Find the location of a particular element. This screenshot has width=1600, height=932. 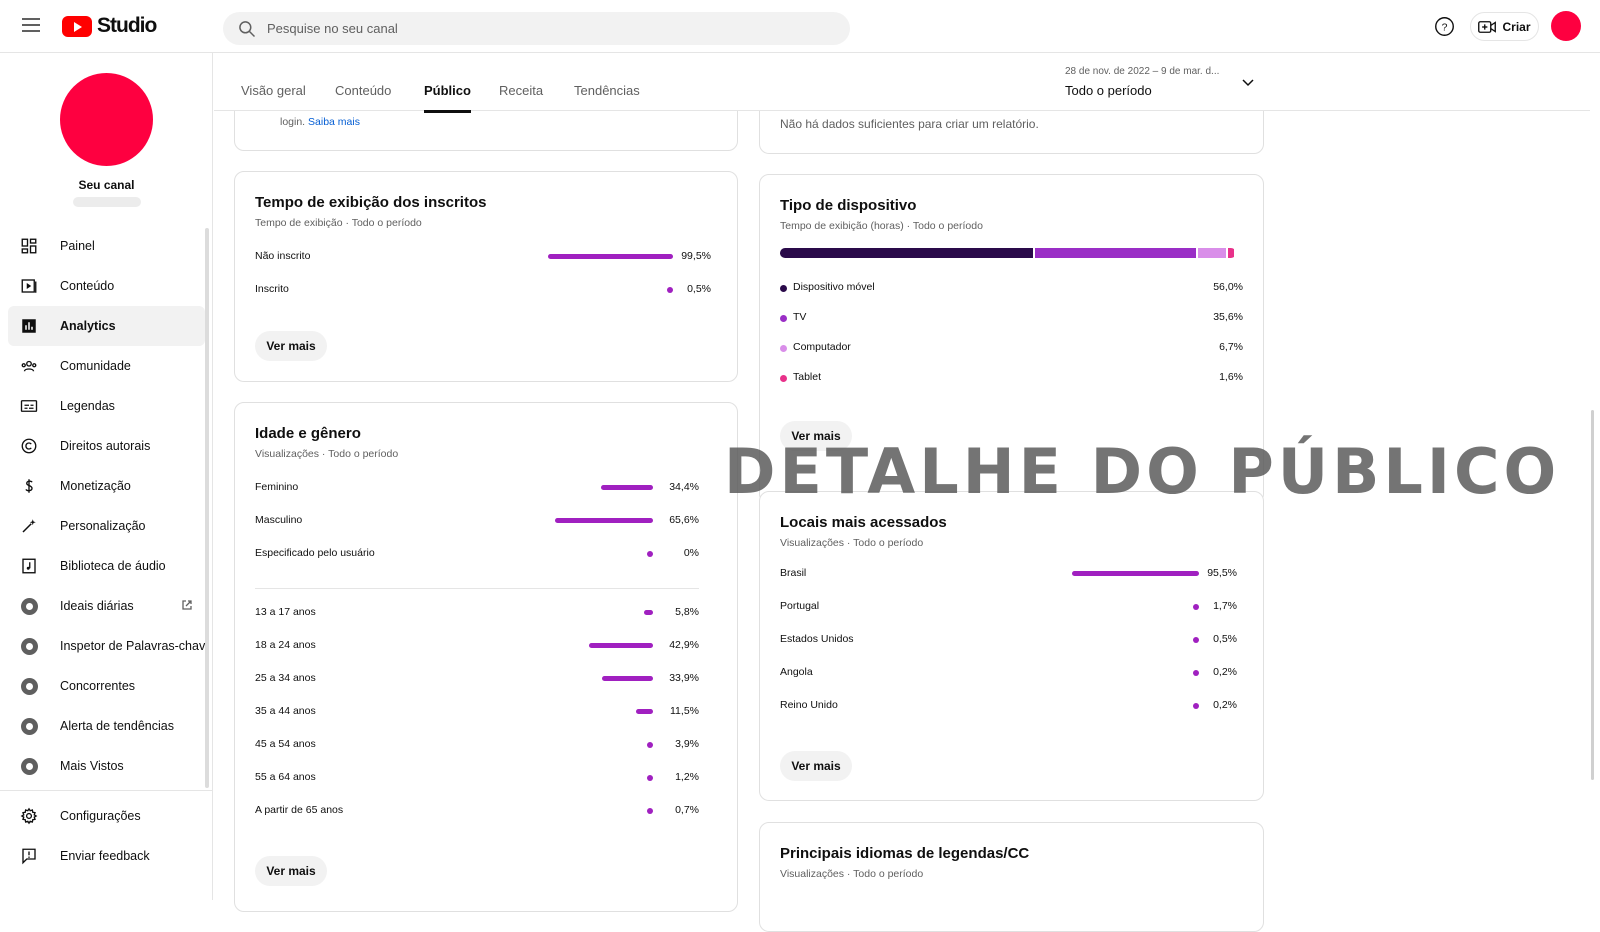

row-label: Feminino is located at coordinates (277, 487).